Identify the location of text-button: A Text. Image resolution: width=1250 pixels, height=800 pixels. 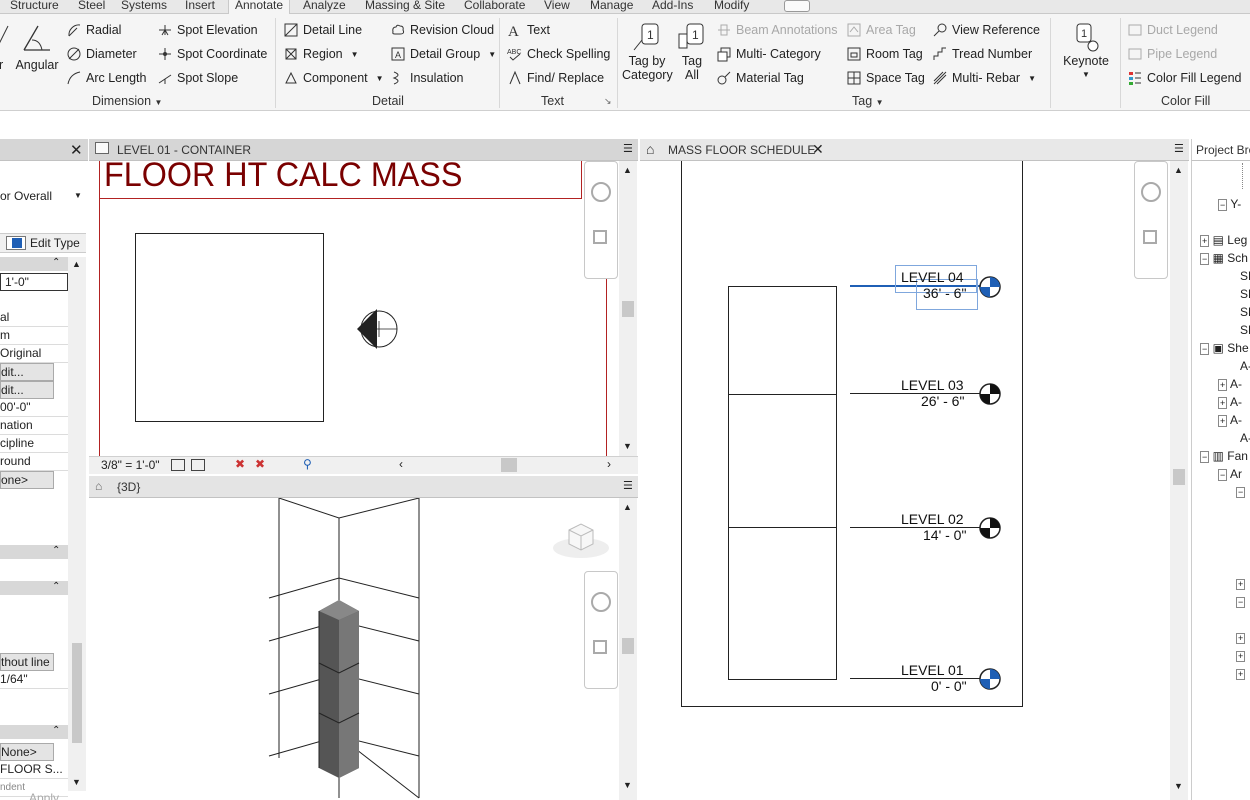
(528, 30).